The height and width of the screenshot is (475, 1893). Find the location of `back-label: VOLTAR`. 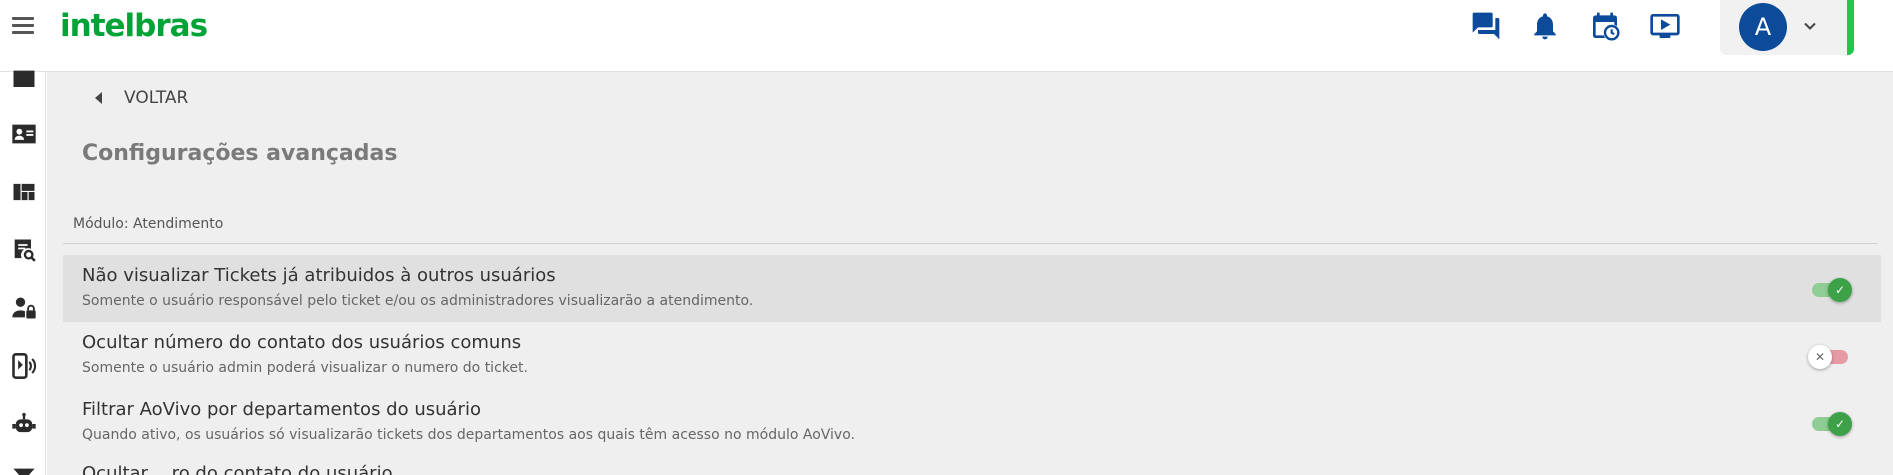

back-label: VOLTAR is located at coordinates (156, 98).